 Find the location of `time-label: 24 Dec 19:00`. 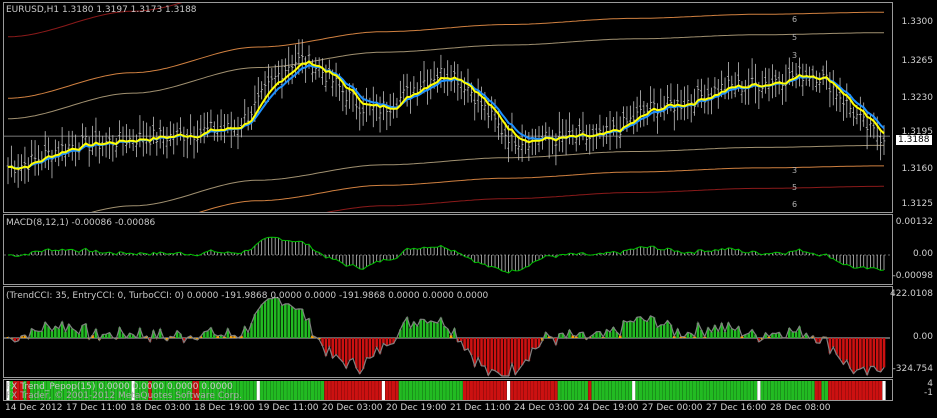

time-label: 24 Dec 19:00 is located at coordinates (608, 408).